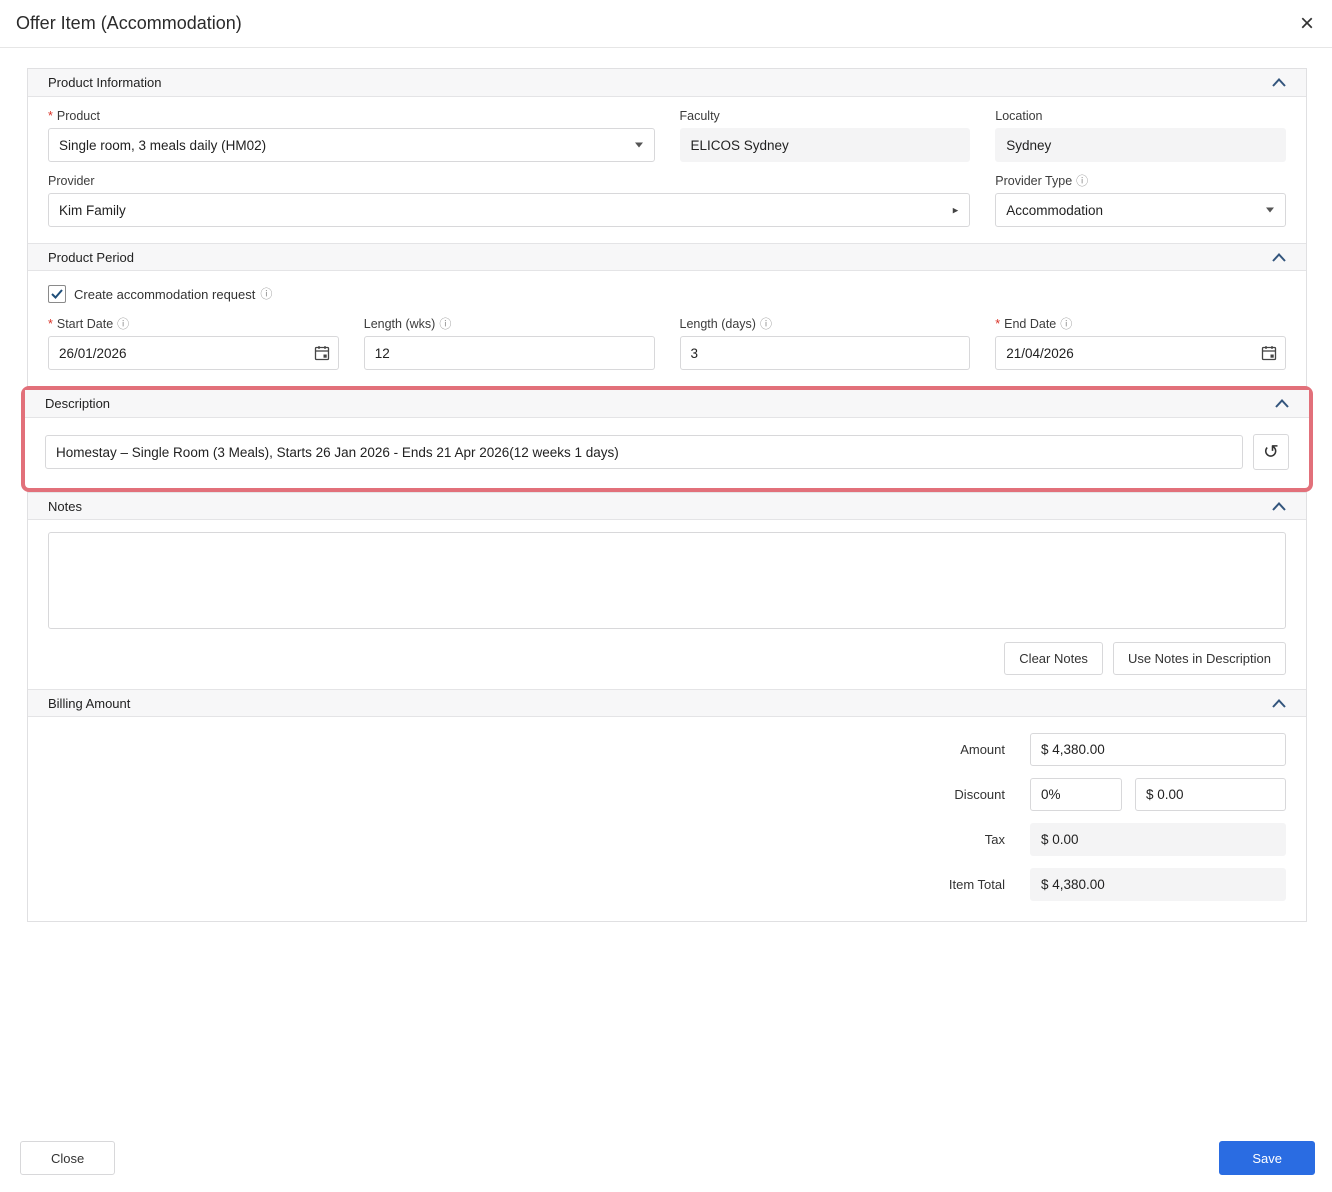  What do you see at coordinates (351, 116) in the screenshot?
I see `product-label: * Product` at bounding box center [351, 116].